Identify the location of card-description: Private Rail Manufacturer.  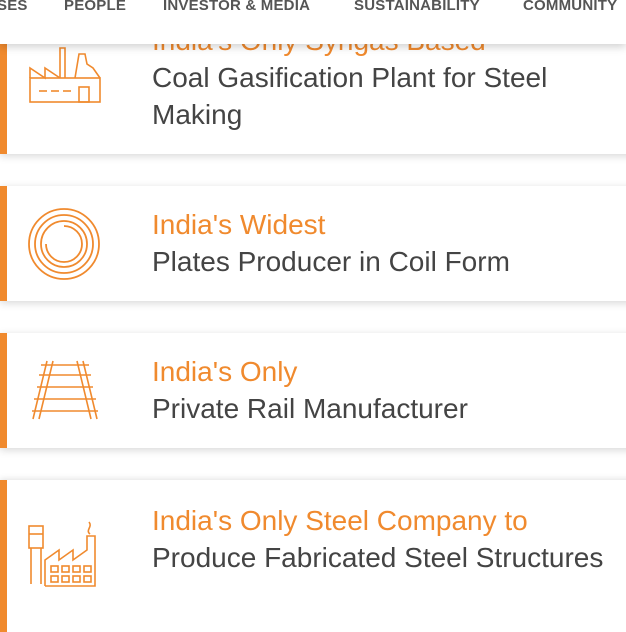
(310, 408).